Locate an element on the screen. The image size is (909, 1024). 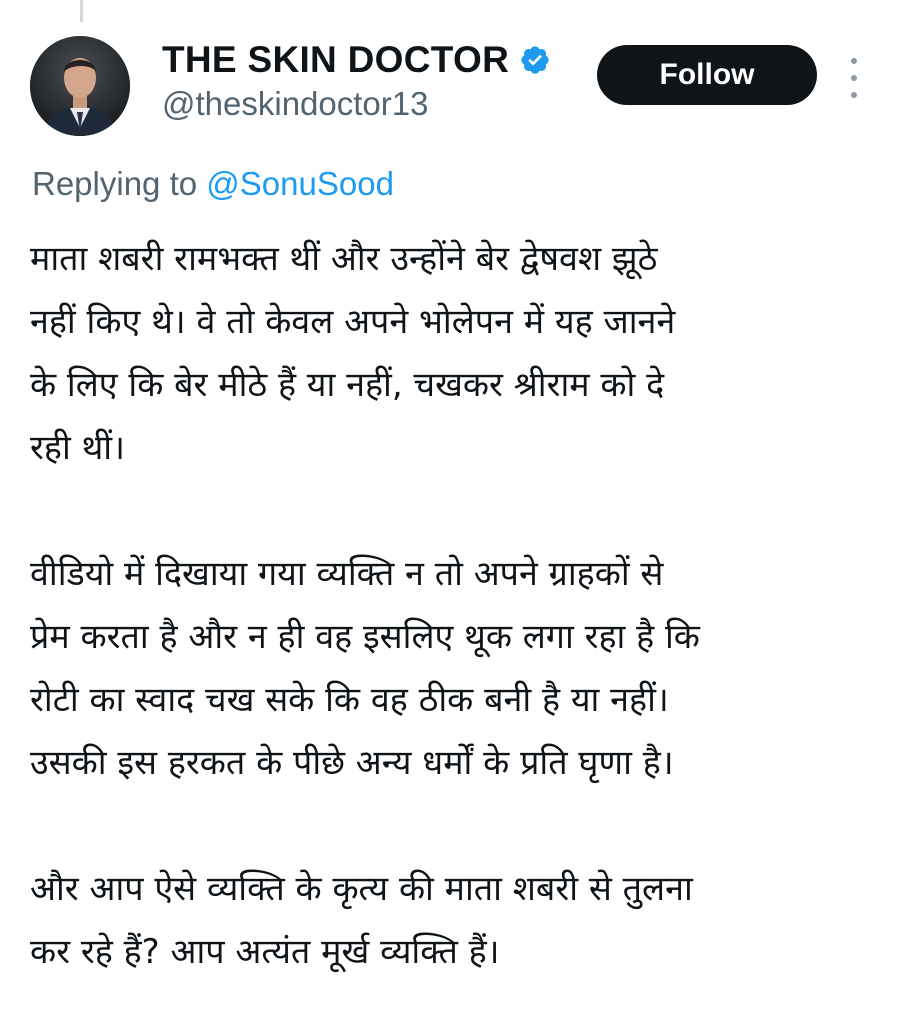
profile-photo-icon is located at coordinates (80, 86).